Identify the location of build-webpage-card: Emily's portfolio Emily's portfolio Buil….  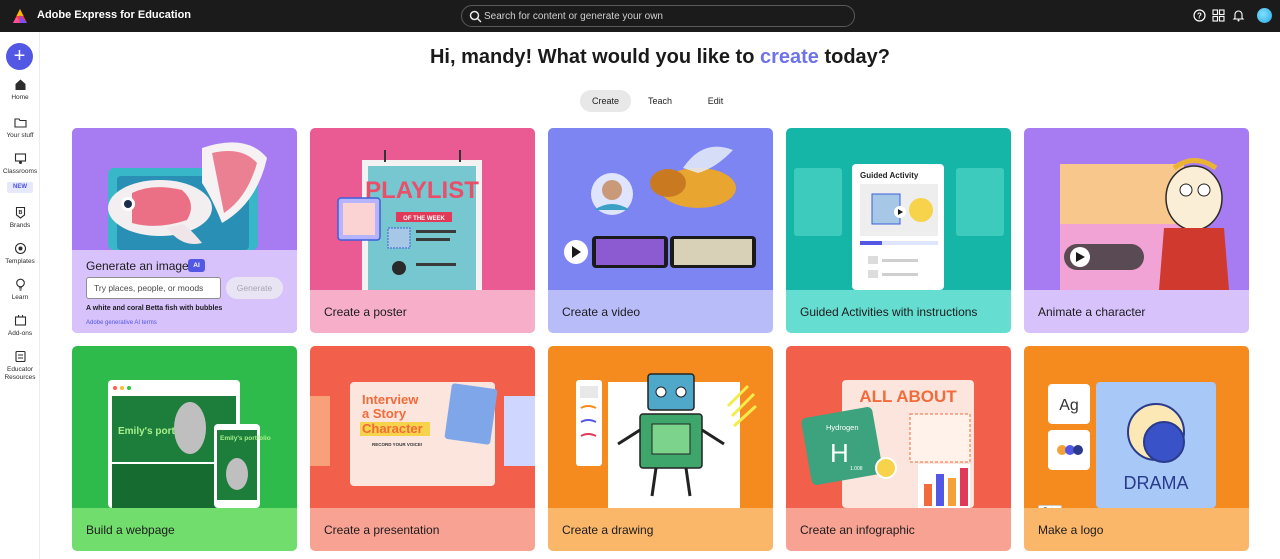
(184, 448).